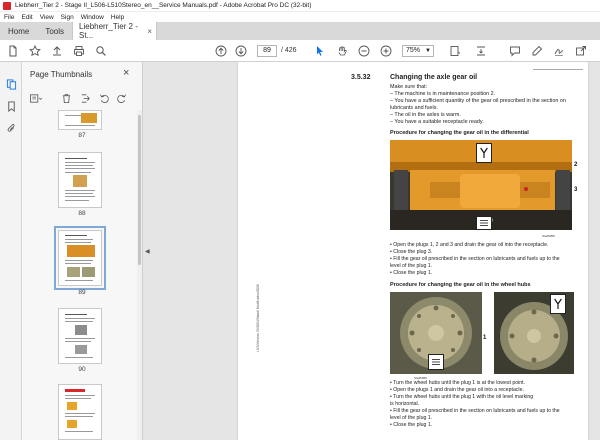 The width and height of the screenshot is (600, 440). What do you see at coordinates (413, 50) in the screenshot?
I see `zoom-level-value: 75%` at bounding box center [413, 50].